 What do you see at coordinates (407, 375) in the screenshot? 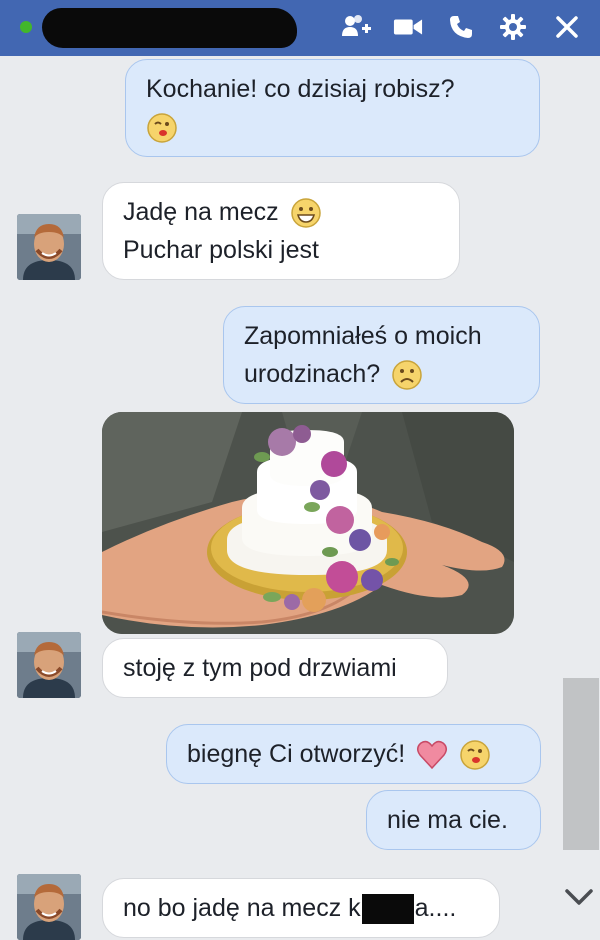
I see `frown-emoji-icon` at bounding box center [407, 375].